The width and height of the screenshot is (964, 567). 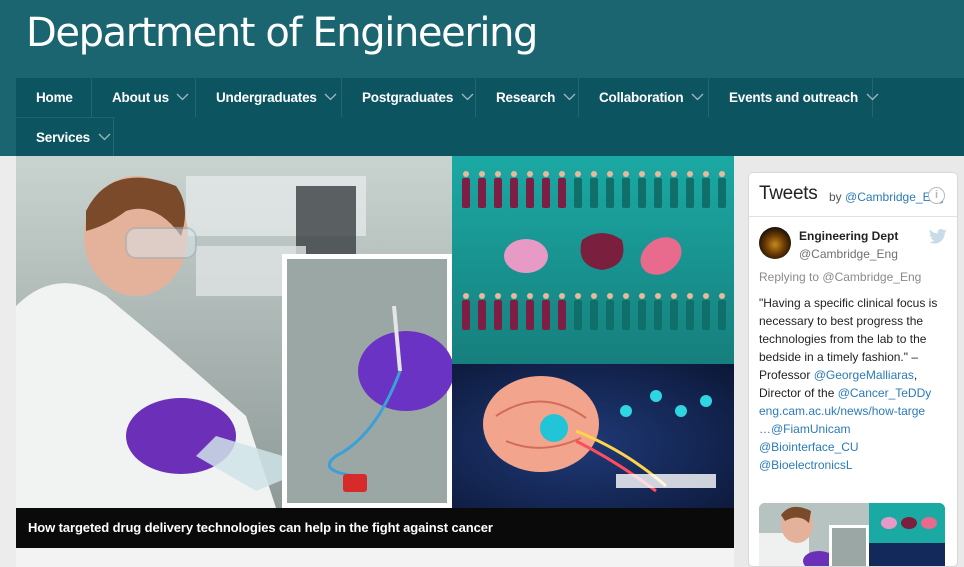 What do you see at coordinates (266, 97) in the screenshot?
I see `nav-item-label: Undergraduates` at bounding box center [266, 97].